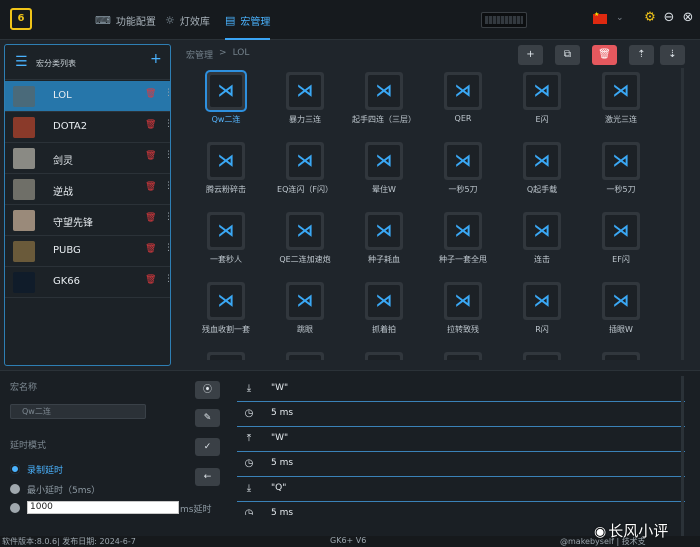  Describe the element at coordinates (248, 20) in the screenshot. I see `tab-macro-manager: ▤ 宏管理` at that location.